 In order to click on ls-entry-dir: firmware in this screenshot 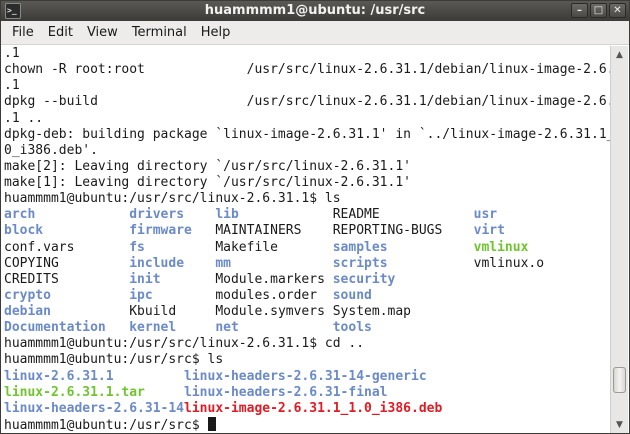, I will do `click(172, 231)`.